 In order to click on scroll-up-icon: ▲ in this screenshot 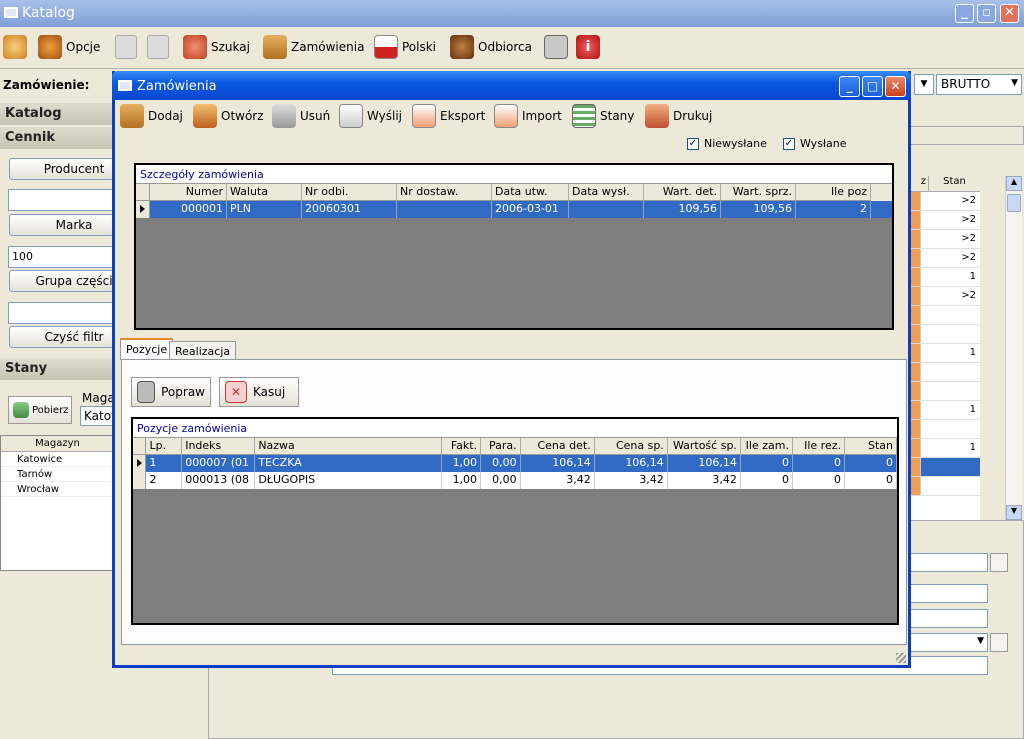, I will do `click(1014, 183)`.